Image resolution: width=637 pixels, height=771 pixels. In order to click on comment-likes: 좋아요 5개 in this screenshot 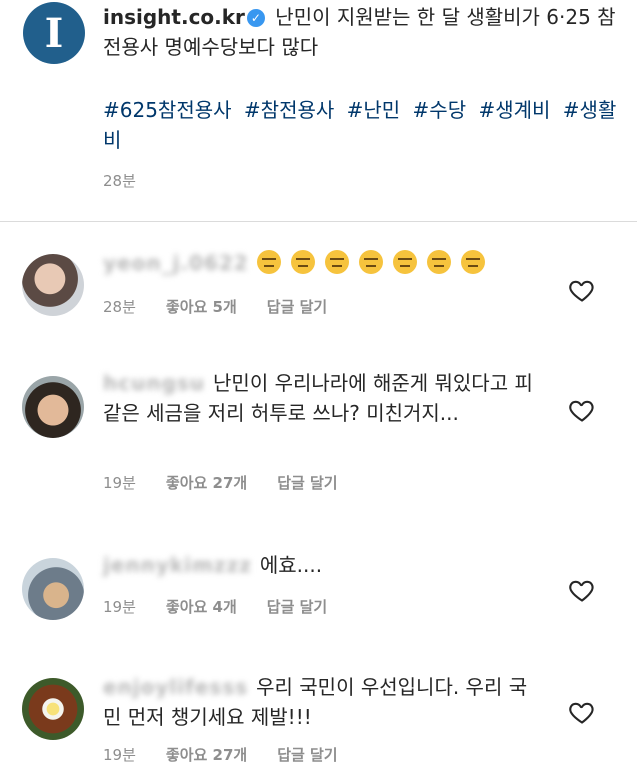, I will do `click(201, 307)`.